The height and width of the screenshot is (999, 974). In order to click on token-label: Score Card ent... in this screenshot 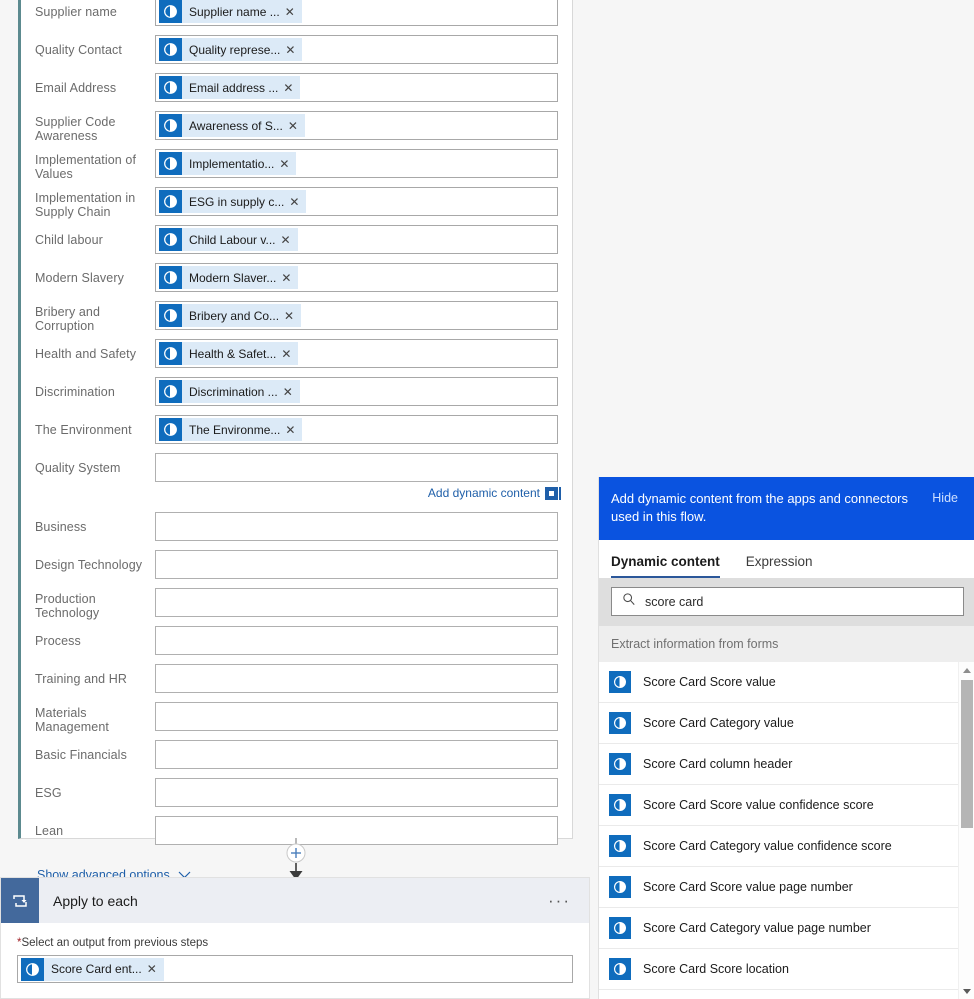, I will do `click(96, 969)`.